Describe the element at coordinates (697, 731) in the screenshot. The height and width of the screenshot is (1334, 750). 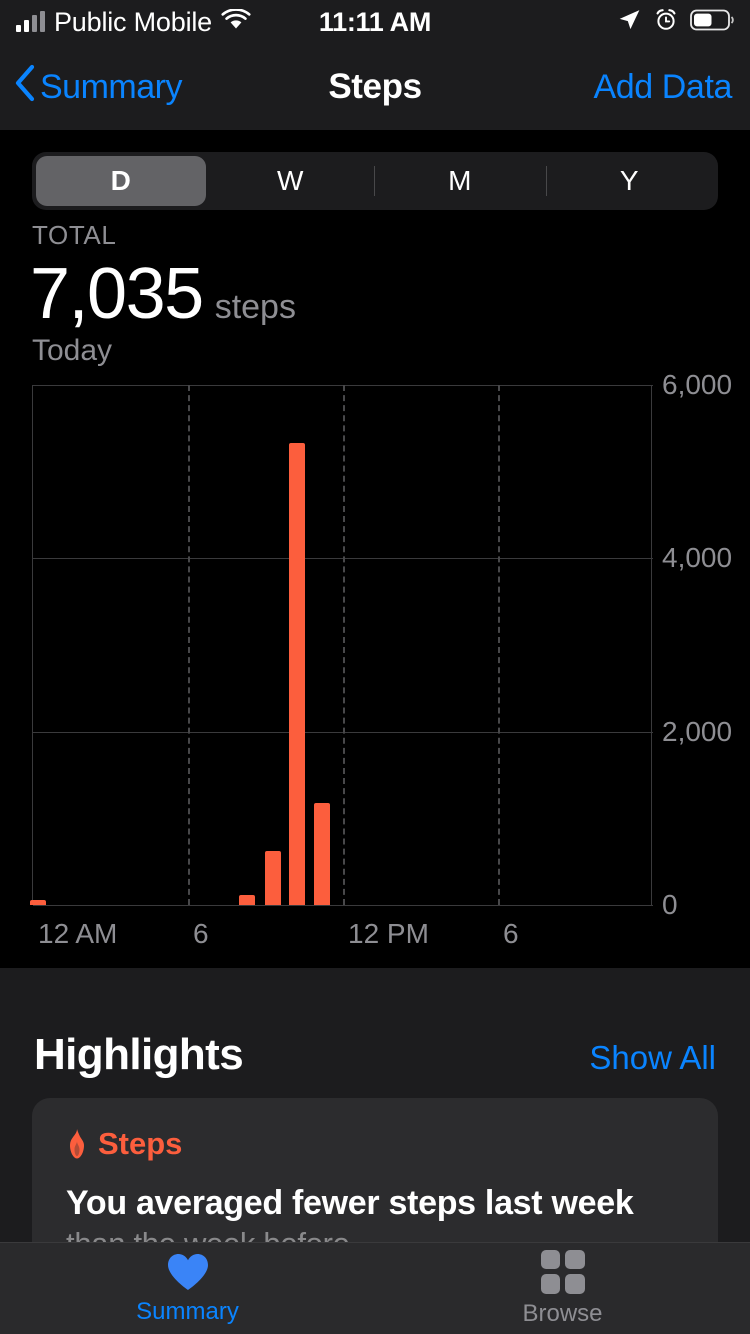
I see `chart-y-tick-label: 2,000` at that location.